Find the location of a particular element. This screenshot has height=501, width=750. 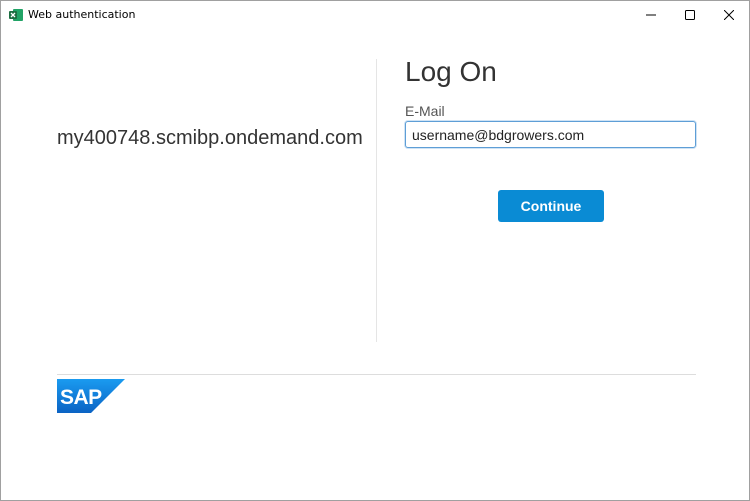

excel-icon is located at coordinates (16, 15).